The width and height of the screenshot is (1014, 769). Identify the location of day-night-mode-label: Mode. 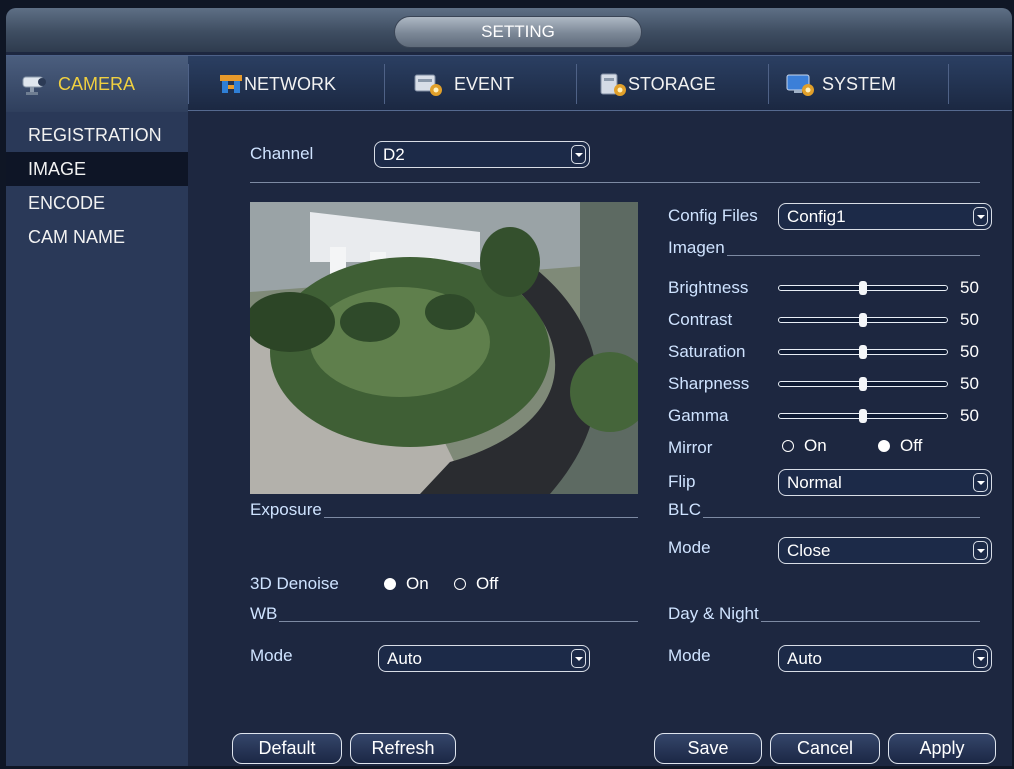
(689, 655).